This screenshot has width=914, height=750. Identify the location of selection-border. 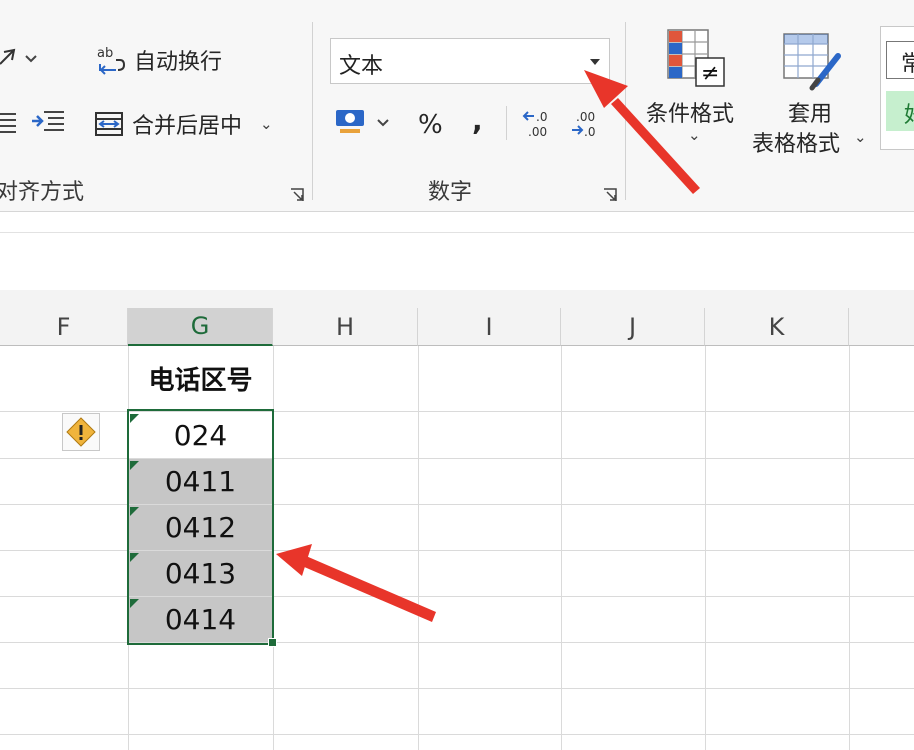
(200, 527).